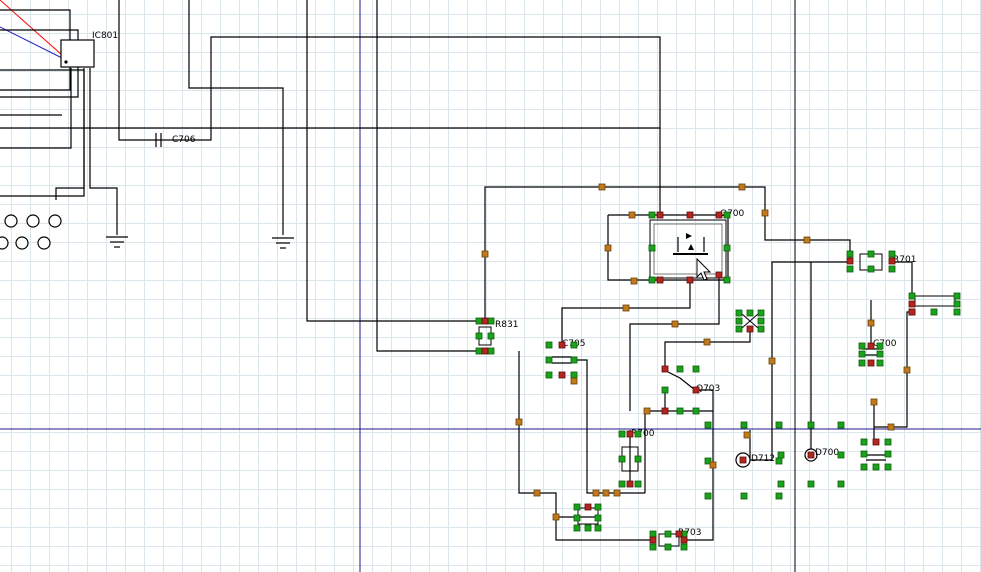 This screenshot has height=572, width=981. What do you see at coordinates (643, 434) in the screenshot?
I see `r700-label: R700` at bounding box center [643, 434].